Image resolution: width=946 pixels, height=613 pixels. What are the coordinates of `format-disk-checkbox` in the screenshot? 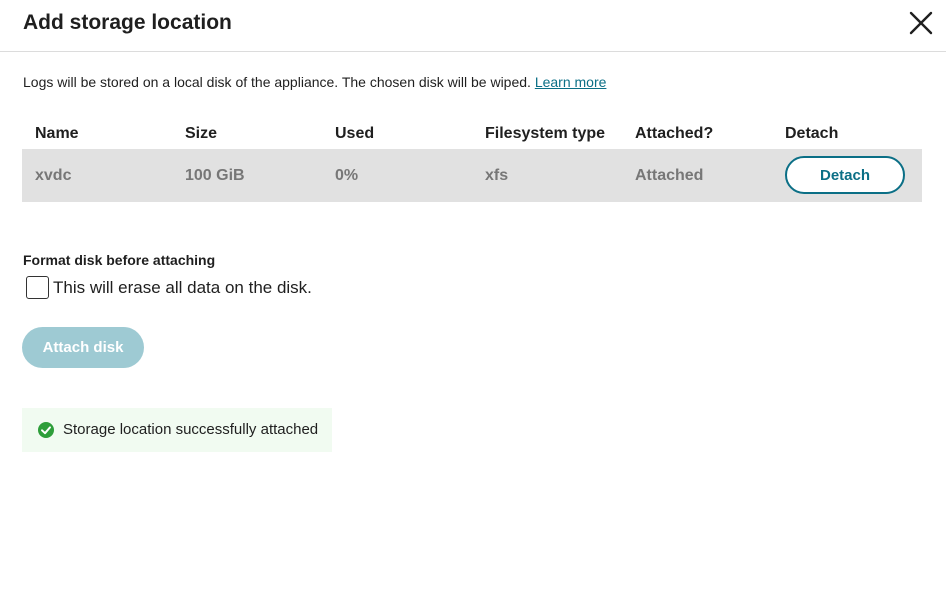 It's located at (37, 287).